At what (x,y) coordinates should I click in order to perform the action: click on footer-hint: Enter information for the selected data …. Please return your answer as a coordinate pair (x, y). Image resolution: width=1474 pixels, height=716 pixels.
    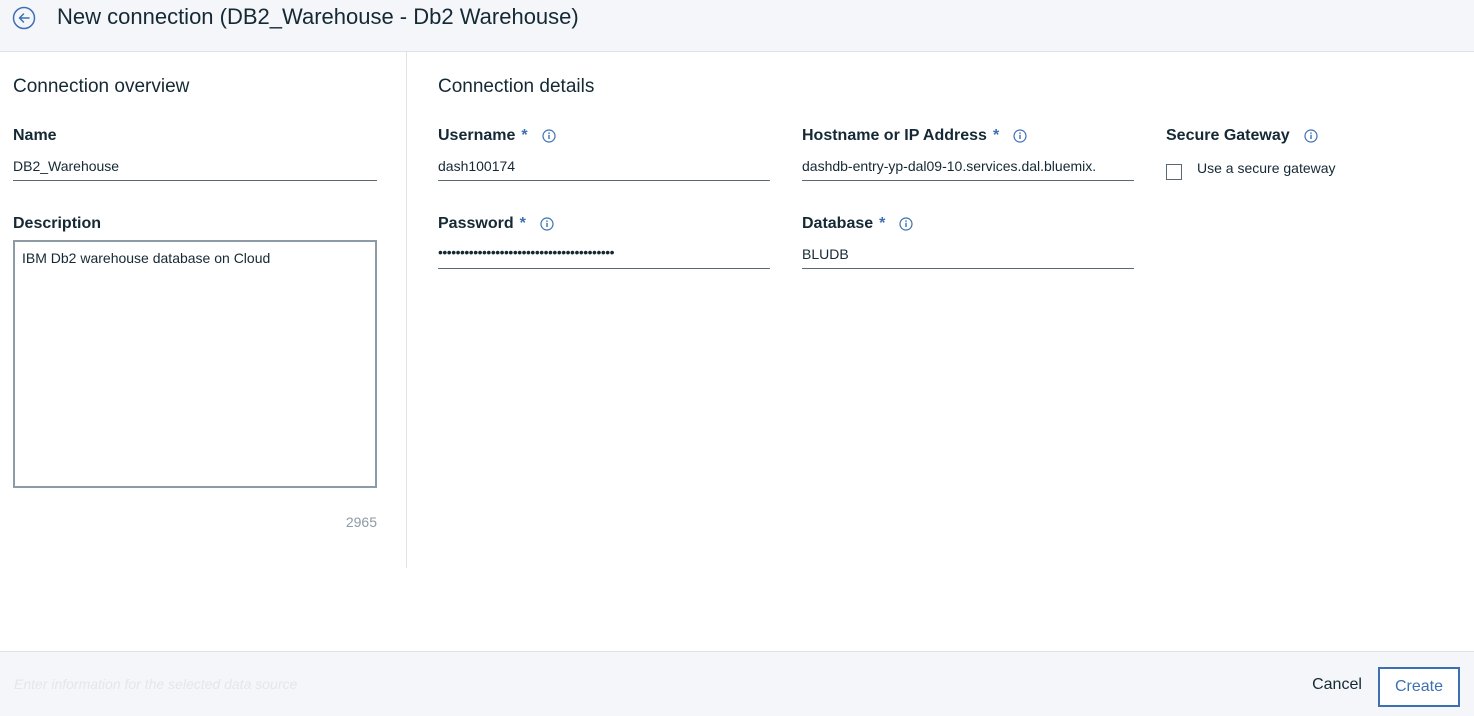
    Looking at the image, I should click on (156, 684).